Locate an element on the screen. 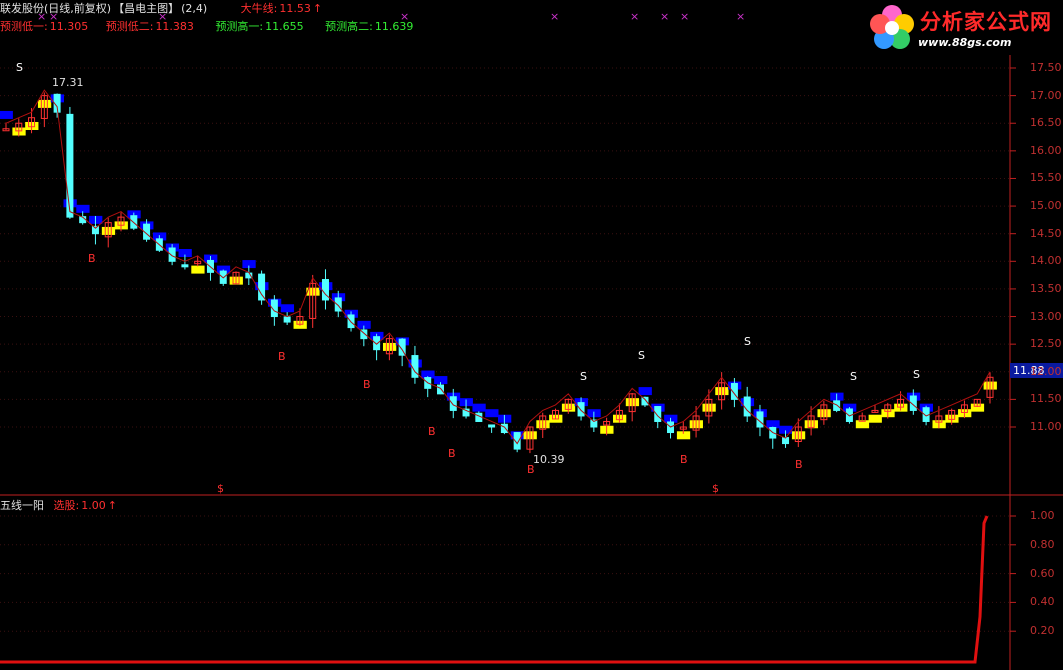 This screenshot has height=670, width=1063. price-tick-label: 16.50 is located at coordinates (1046, 123).